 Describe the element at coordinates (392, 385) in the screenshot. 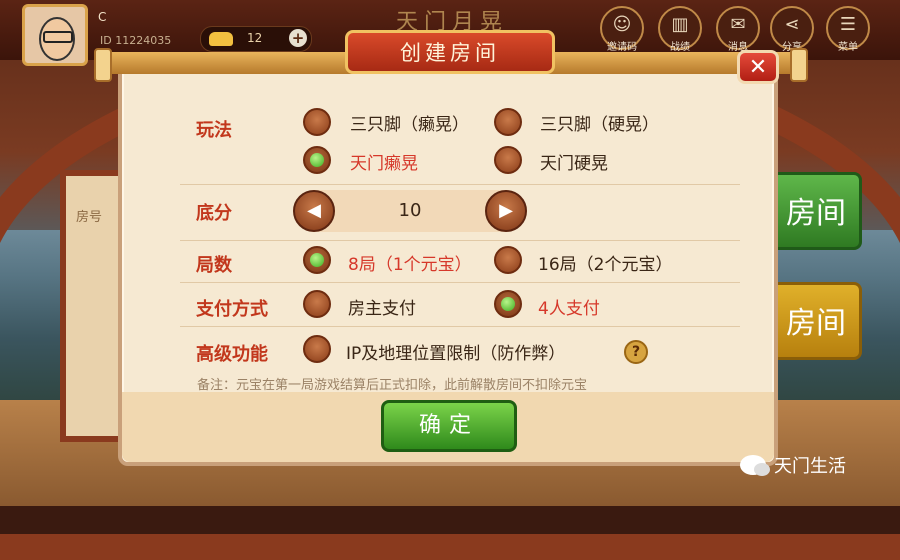

I see `note-text: 备注：元宝在第一局游戏结算后正式扣除，此前解散房间不扣除元宝` at that location.